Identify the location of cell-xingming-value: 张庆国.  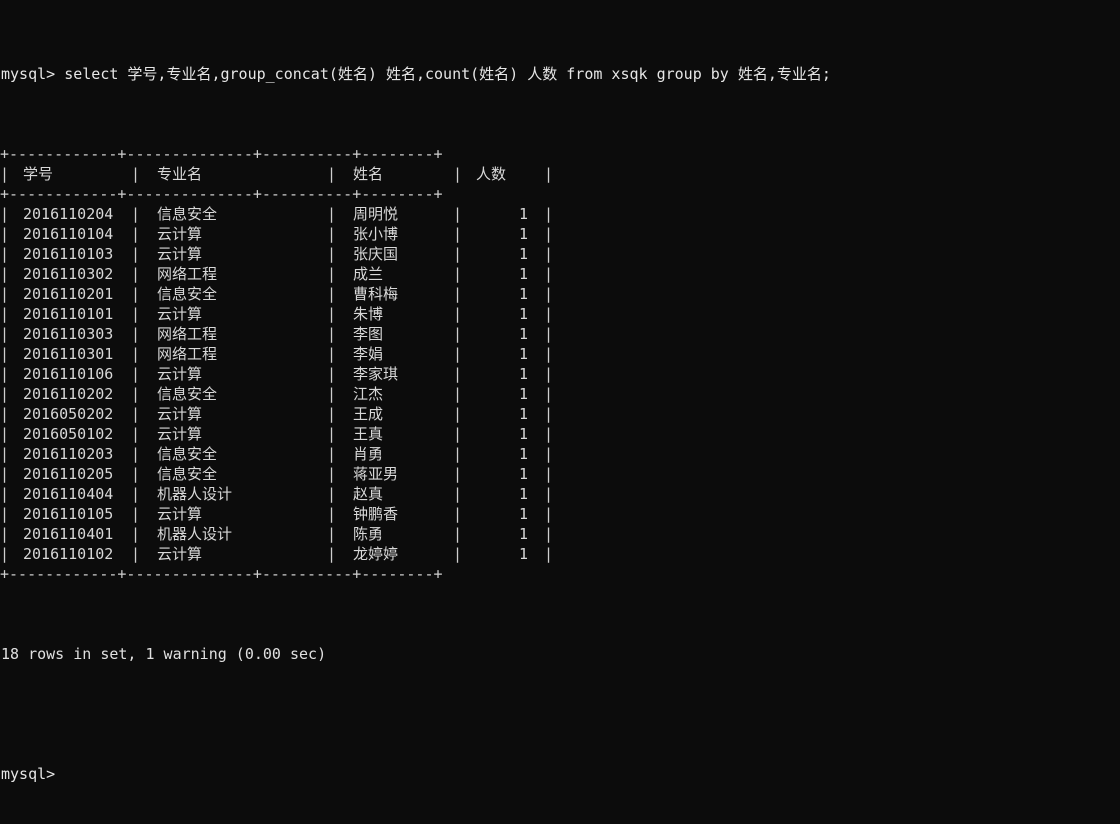
(376, 254).